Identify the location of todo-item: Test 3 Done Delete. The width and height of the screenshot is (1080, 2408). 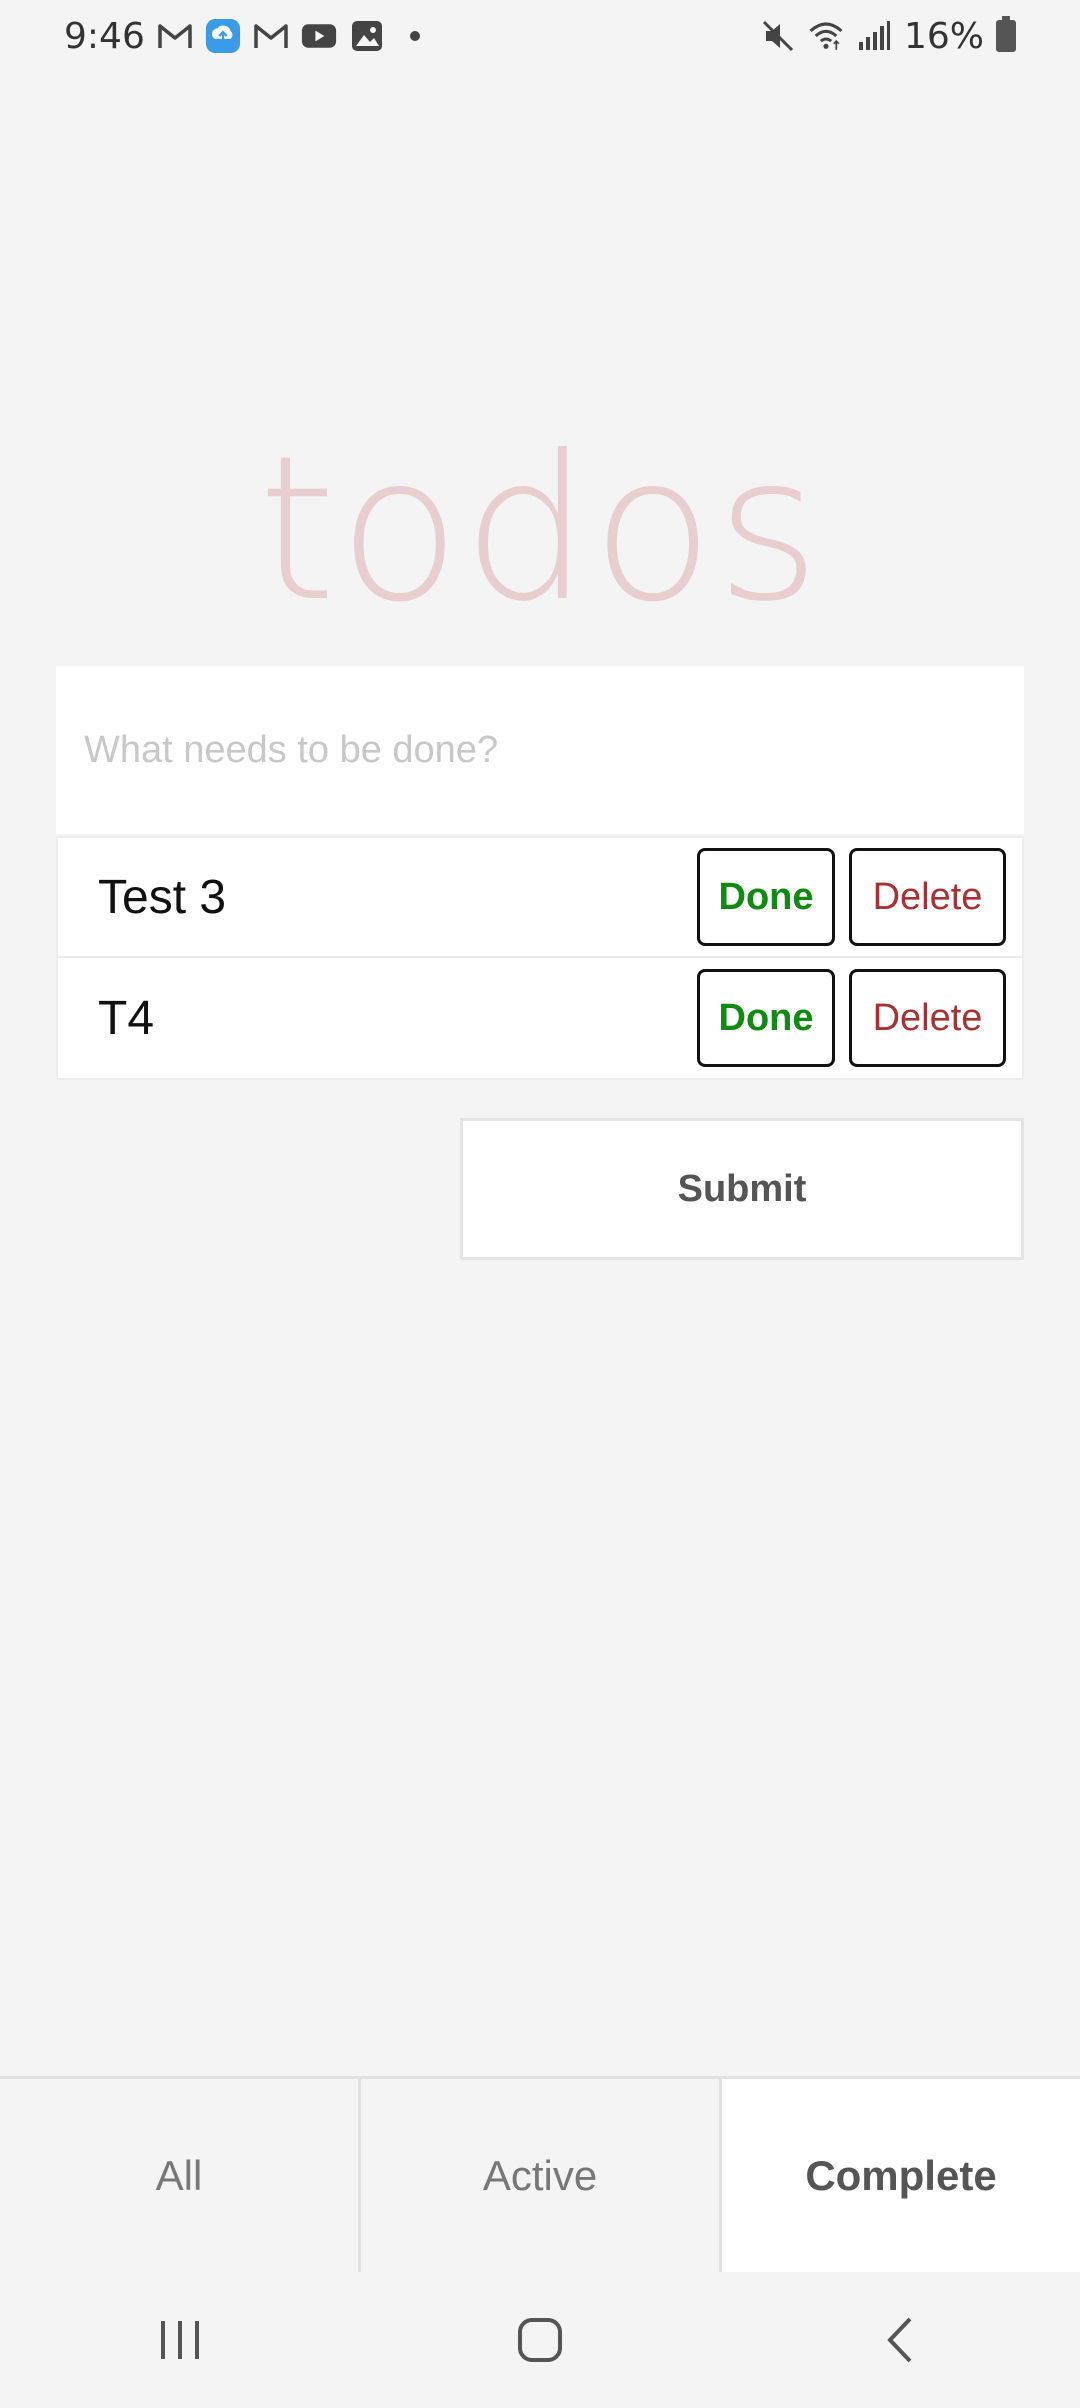
(540, 897).